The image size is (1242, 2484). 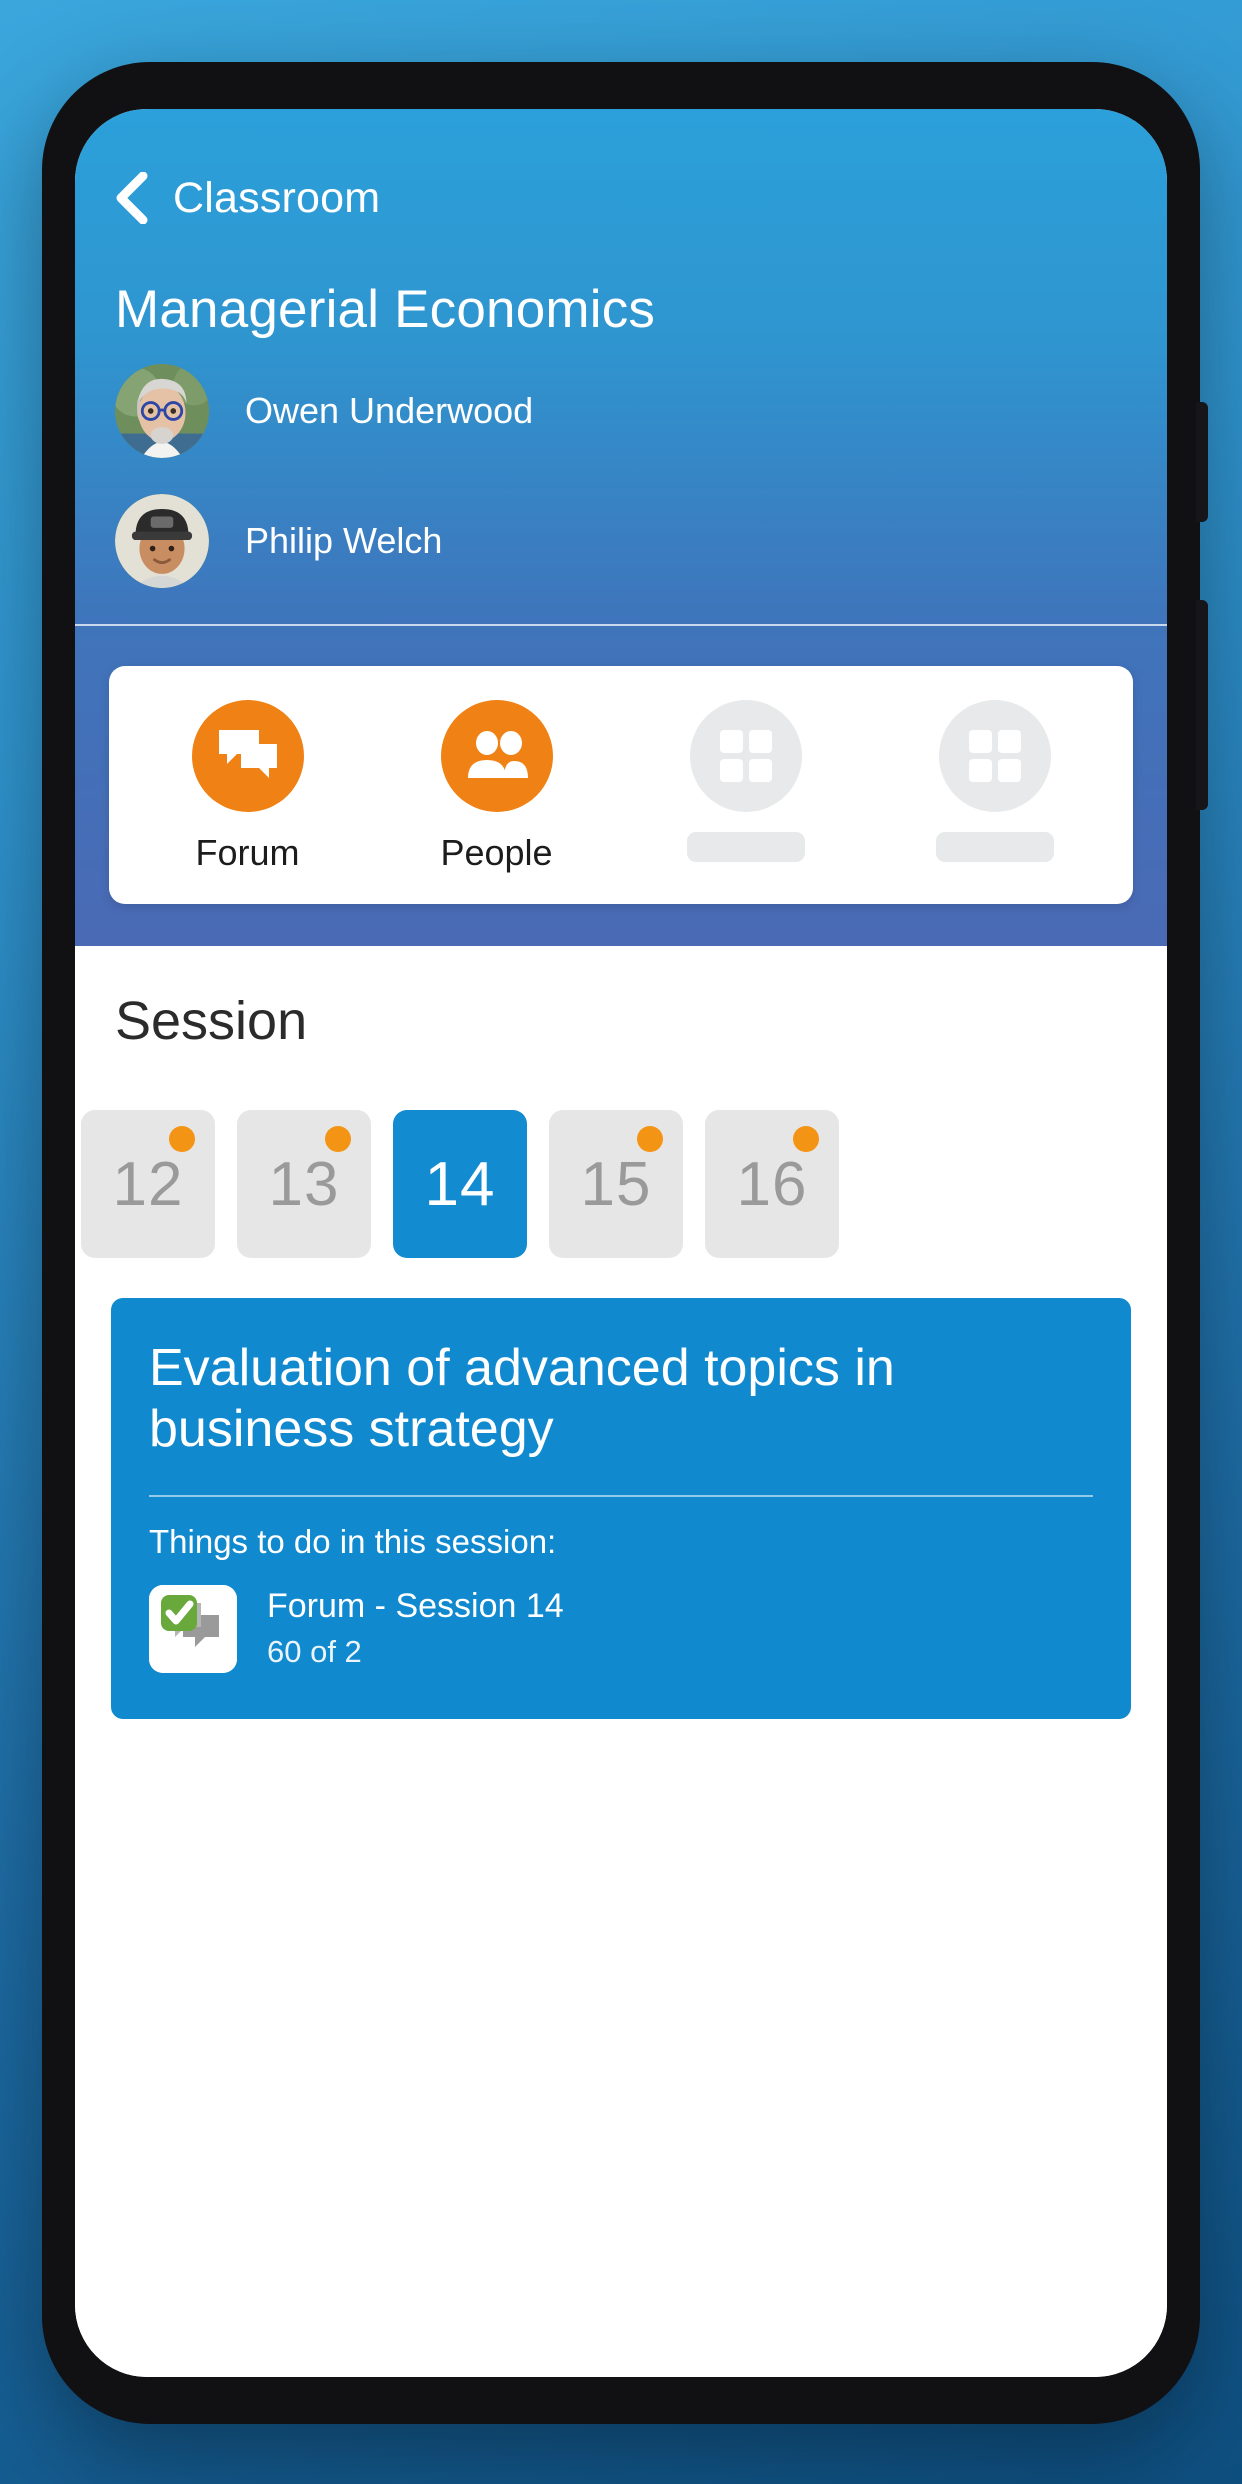 I want to click on back-navigation-bar: Classroom, so click(x=621, y=198).